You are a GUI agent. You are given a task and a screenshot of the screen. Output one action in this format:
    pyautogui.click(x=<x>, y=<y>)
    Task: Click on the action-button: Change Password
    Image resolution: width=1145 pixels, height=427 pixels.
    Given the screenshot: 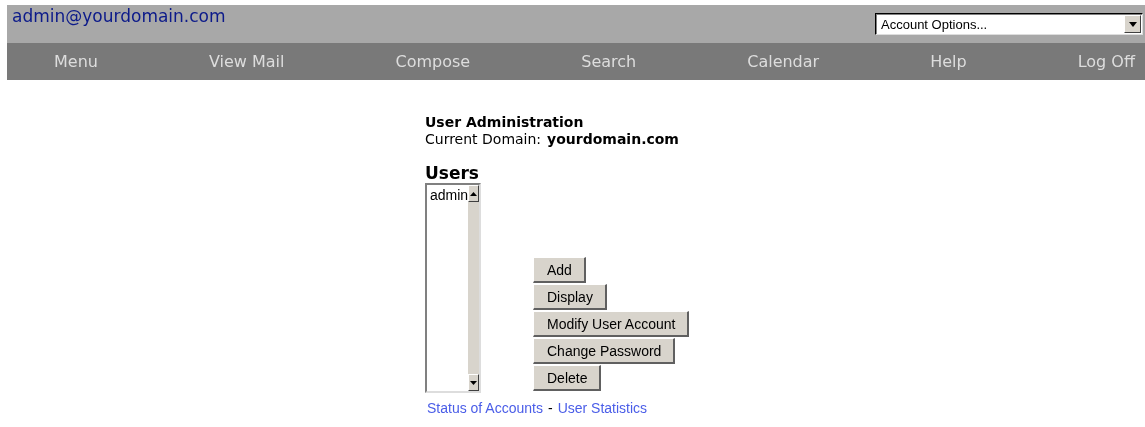 What is the action you would take?
    pyautogui.click(x=604, y=351)
    